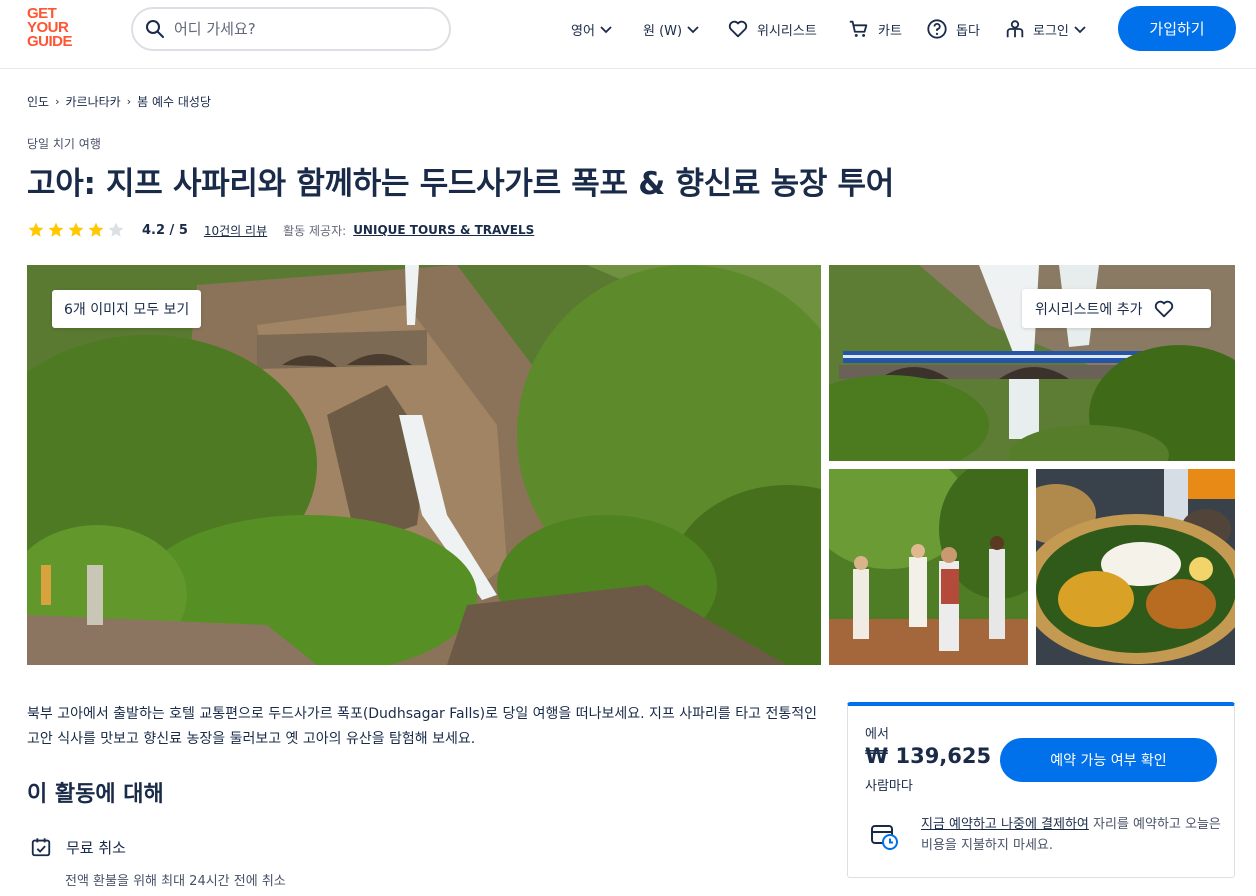  I want to click on free-cancellation-feature: 무료 취소, so click(78, 847).